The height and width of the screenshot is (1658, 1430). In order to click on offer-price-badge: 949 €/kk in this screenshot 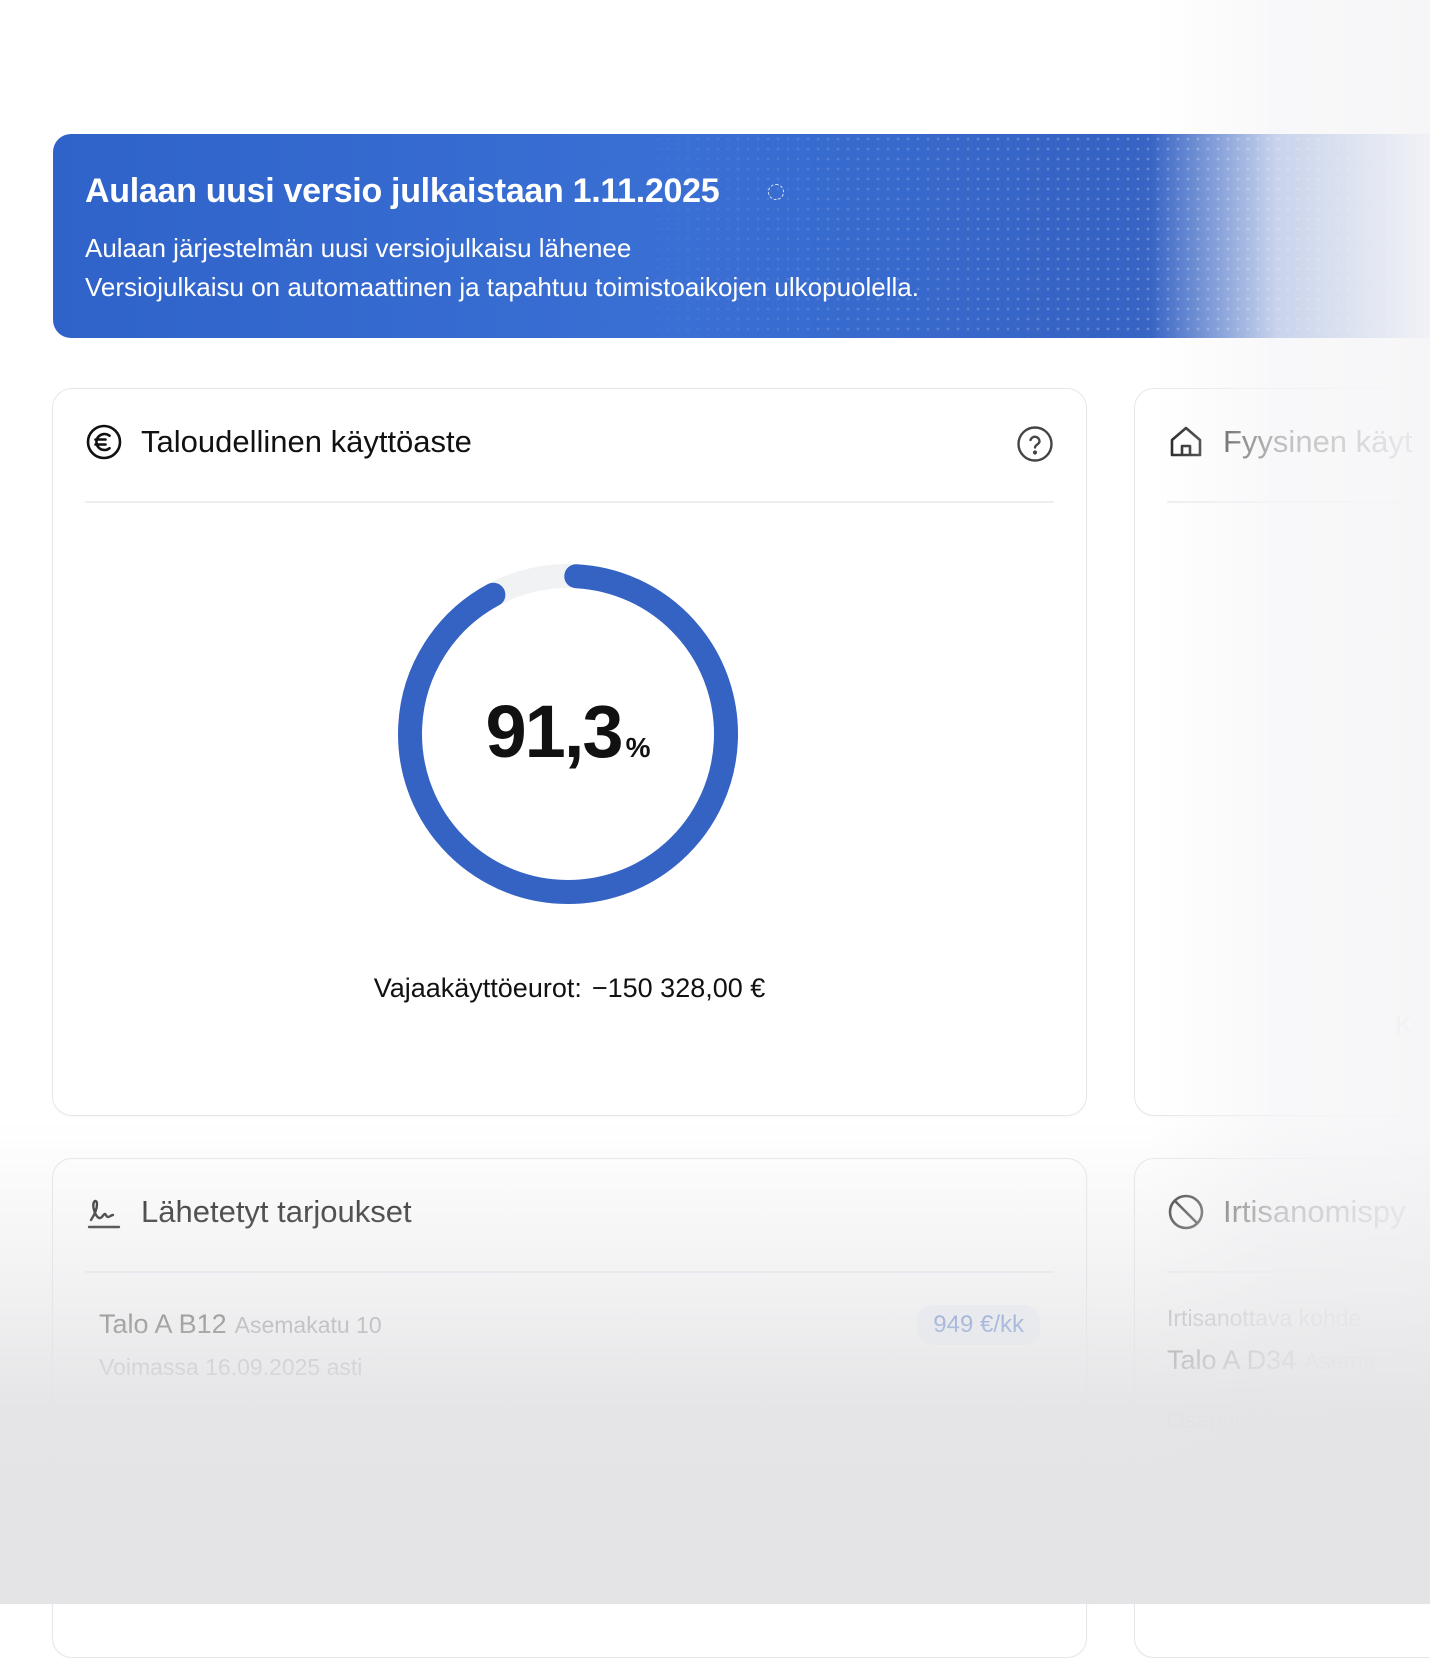, I will do `click(978, 1325)`.